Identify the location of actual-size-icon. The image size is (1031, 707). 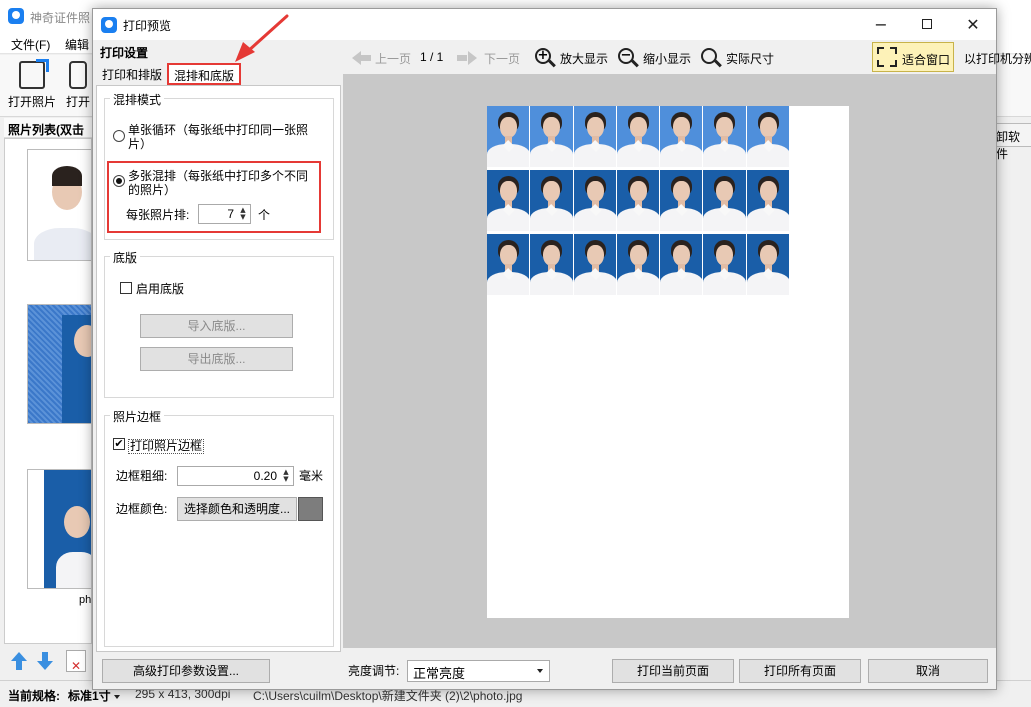
(711, 58).